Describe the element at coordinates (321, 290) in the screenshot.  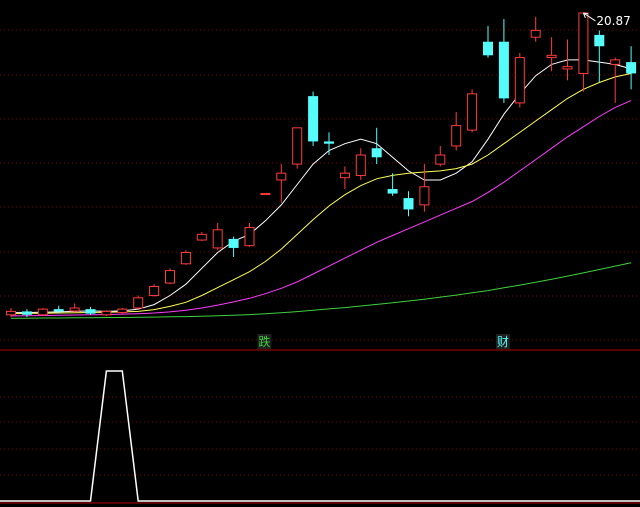
I see `ma-line` at that location.